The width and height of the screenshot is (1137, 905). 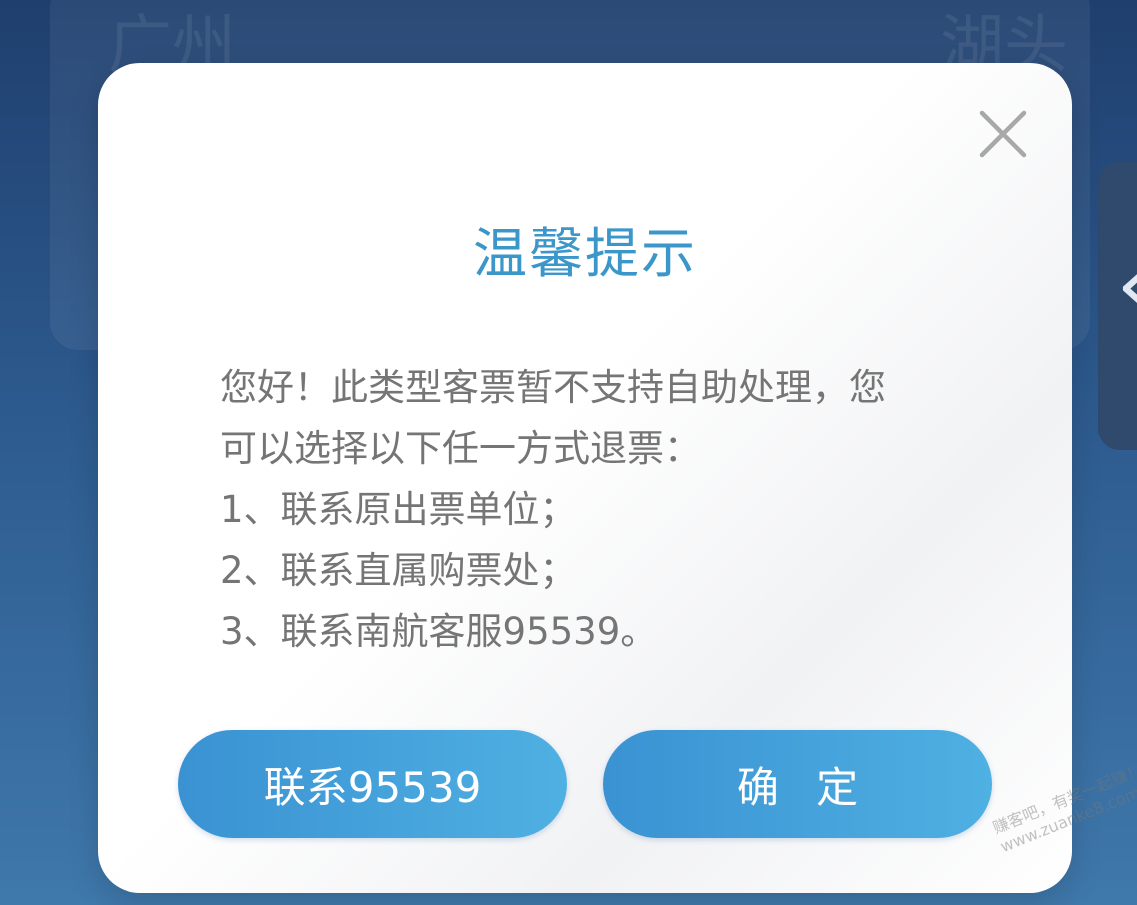 What do you see at coordinates (398, 570) in the screenshot?
I see `message-line: 2、联系直属购票处；` at bounding box center [398, 570].